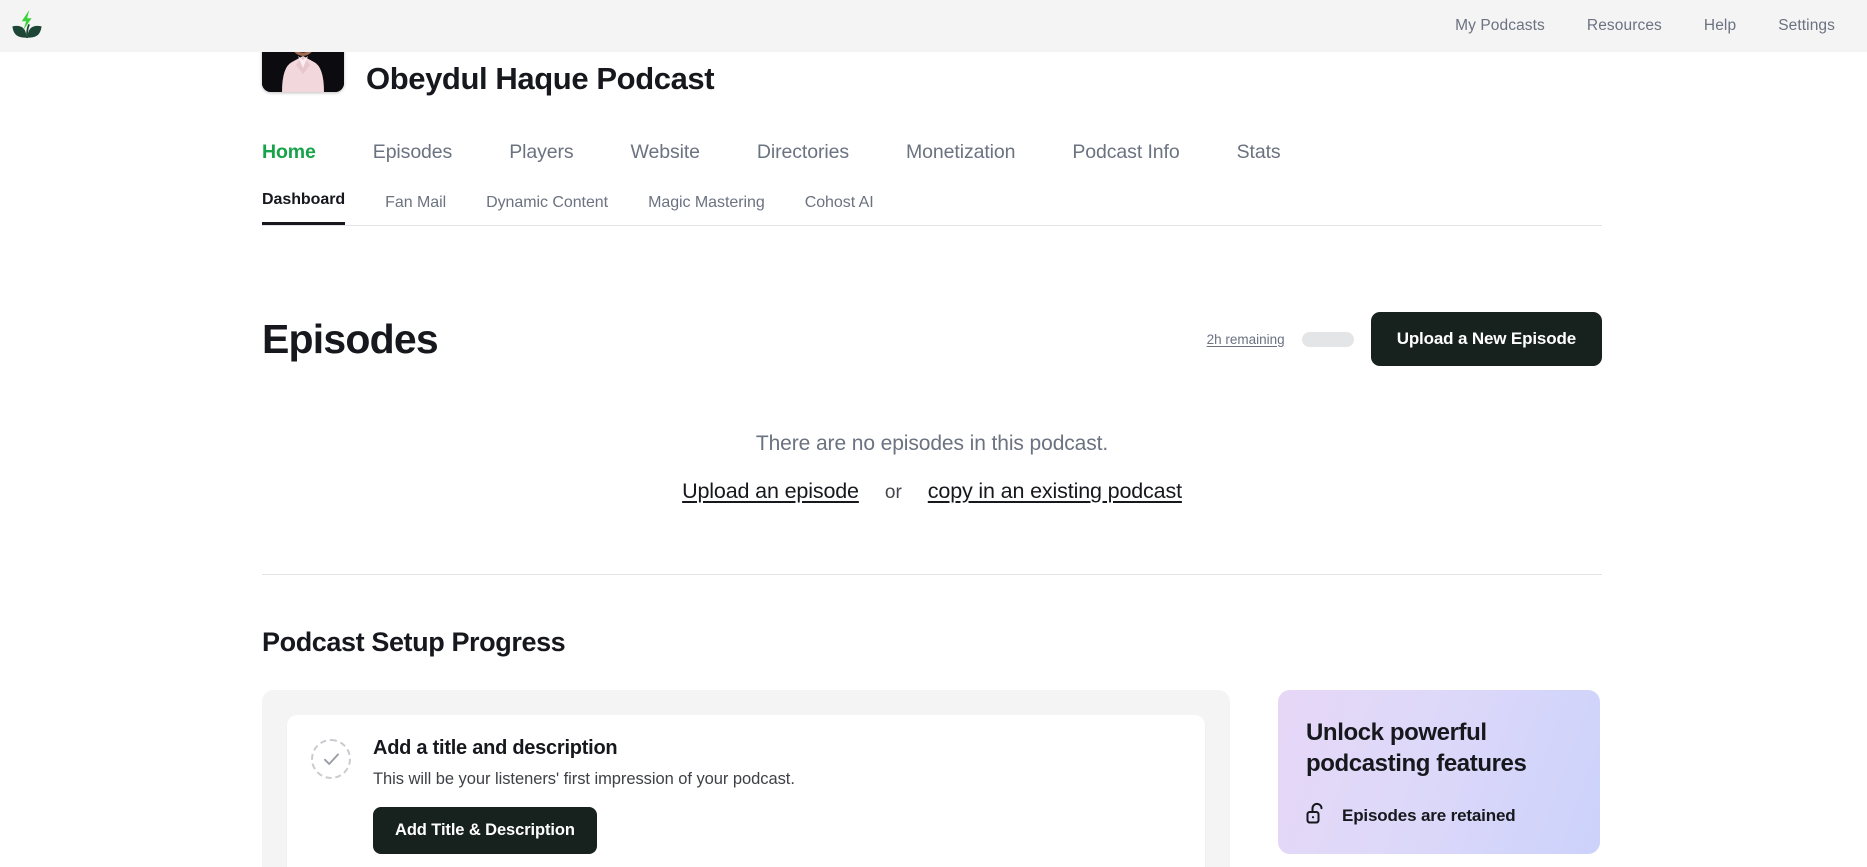 This screenshot has height=867, width=1867. I want to click on upload-an-episode-link: Upload an episode, so click(770, 491).